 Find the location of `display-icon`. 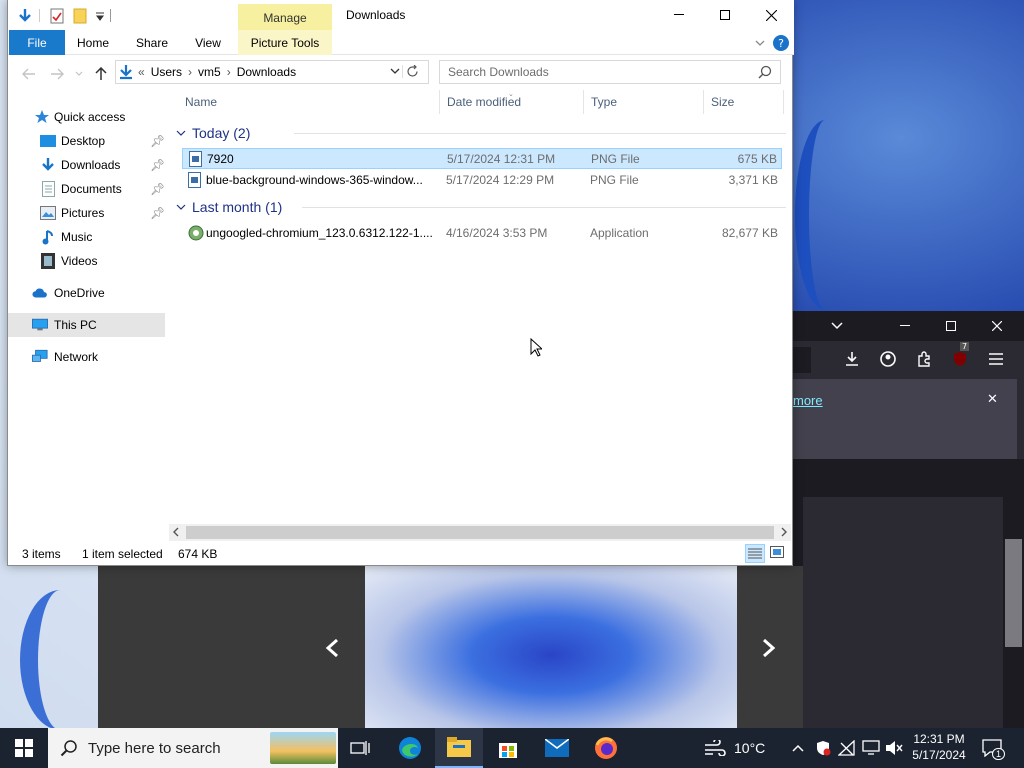

display-icon is located at coordinates (871, 748).